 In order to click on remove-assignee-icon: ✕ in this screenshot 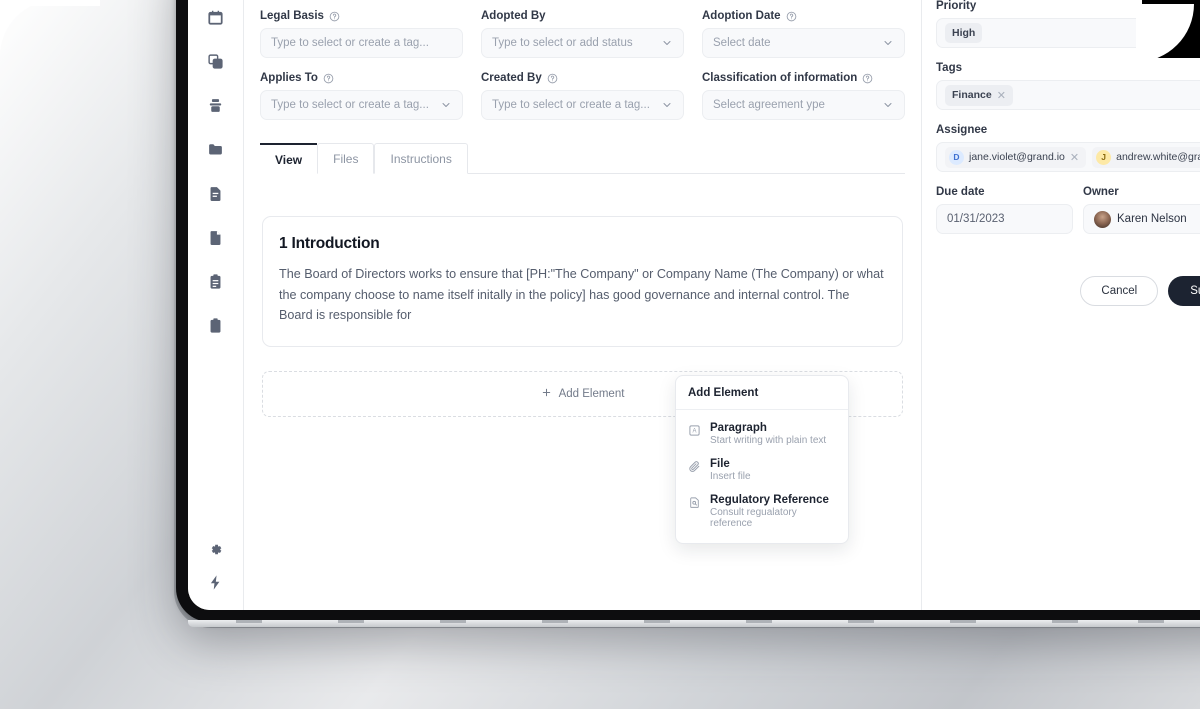, I will do `click(1074, 157)`.